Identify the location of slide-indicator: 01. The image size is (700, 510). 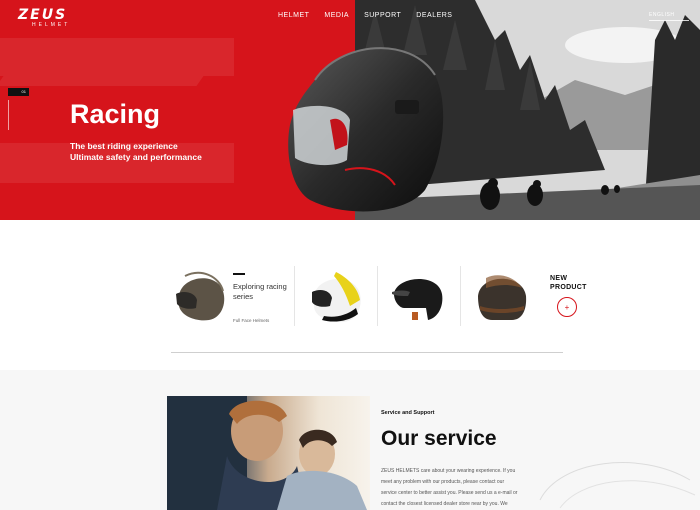
(18, 92).